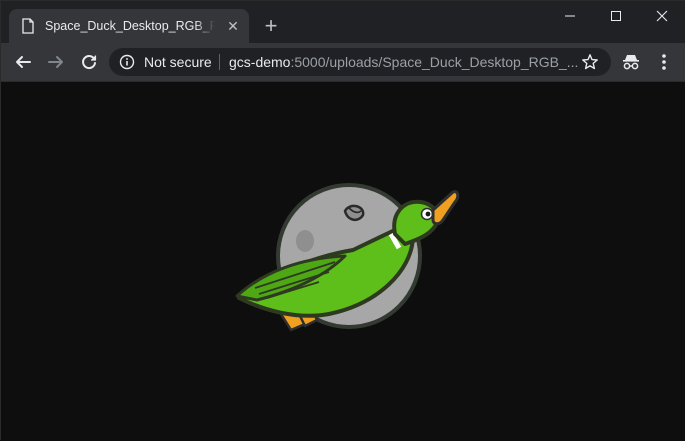  I want to click on tab-title: Space_Duck_Desktop_RGB_PNG.png, so click(130, 26).